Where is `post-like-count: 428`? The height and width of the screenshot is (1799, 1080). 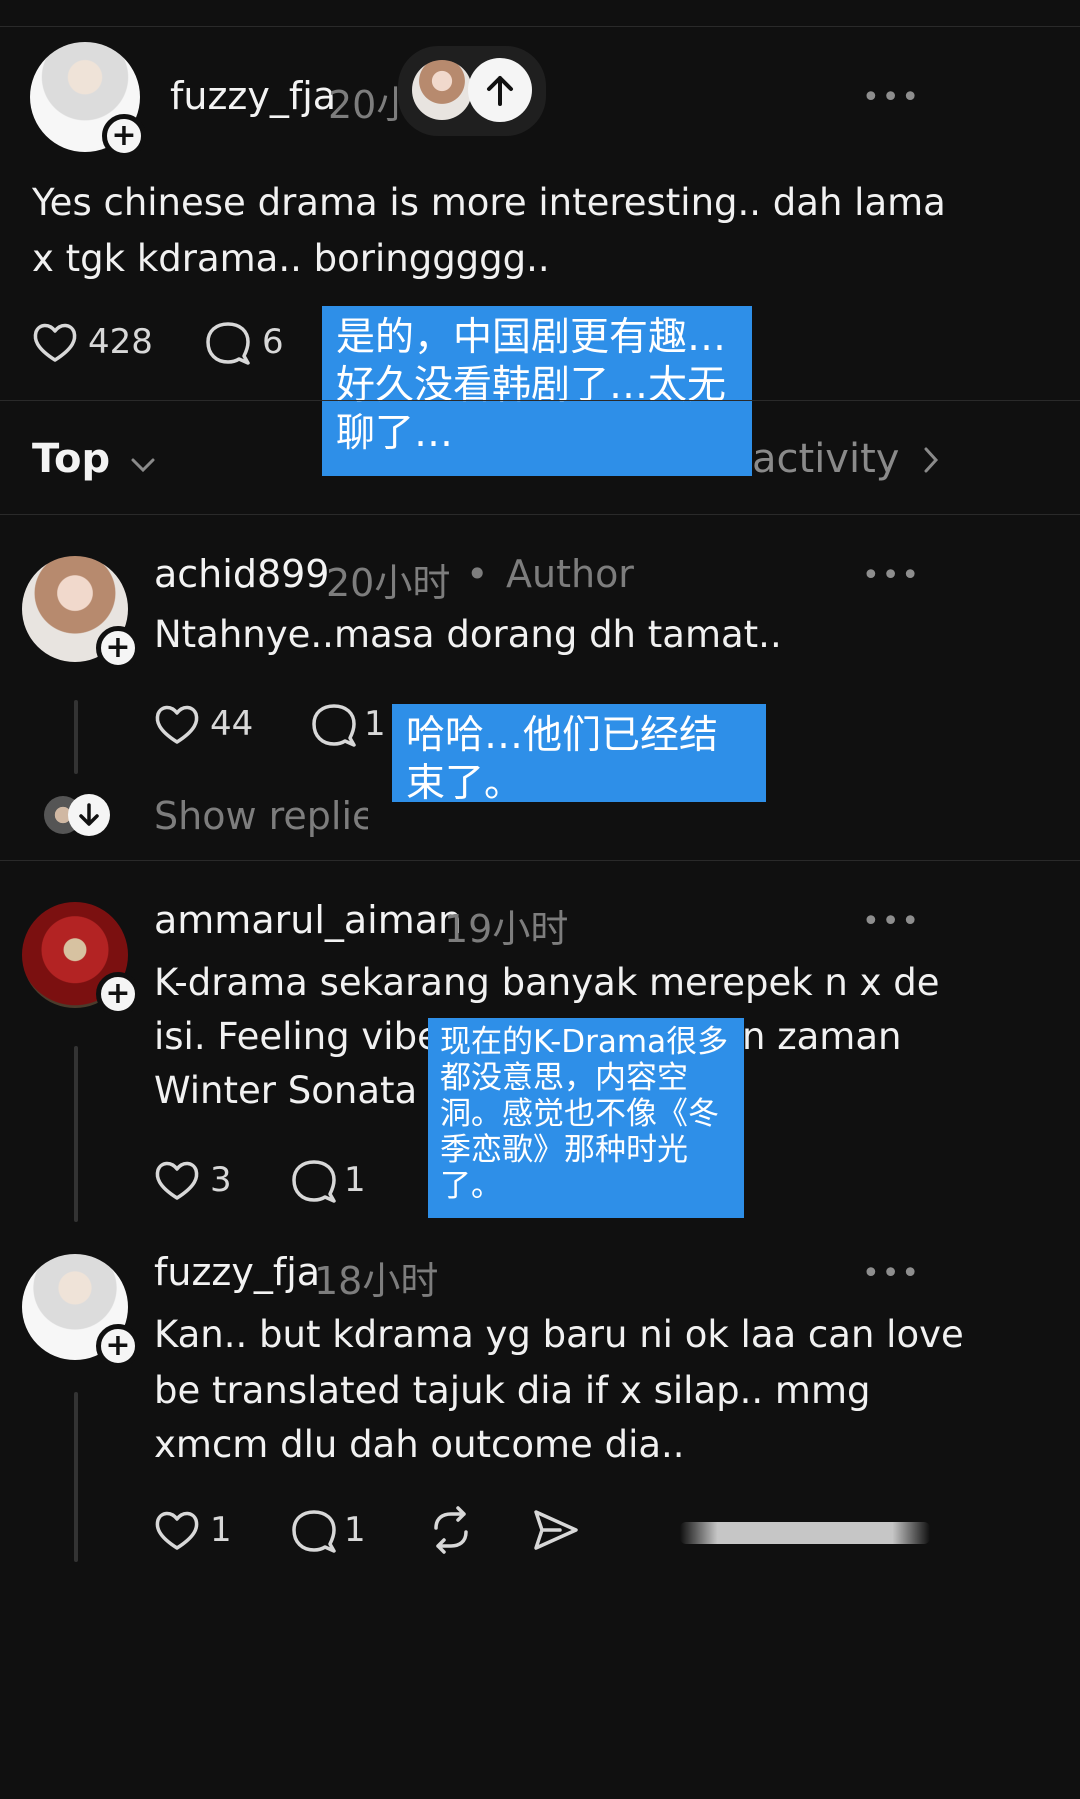 post-like-count: 428 is located at coordinates (120, 342).